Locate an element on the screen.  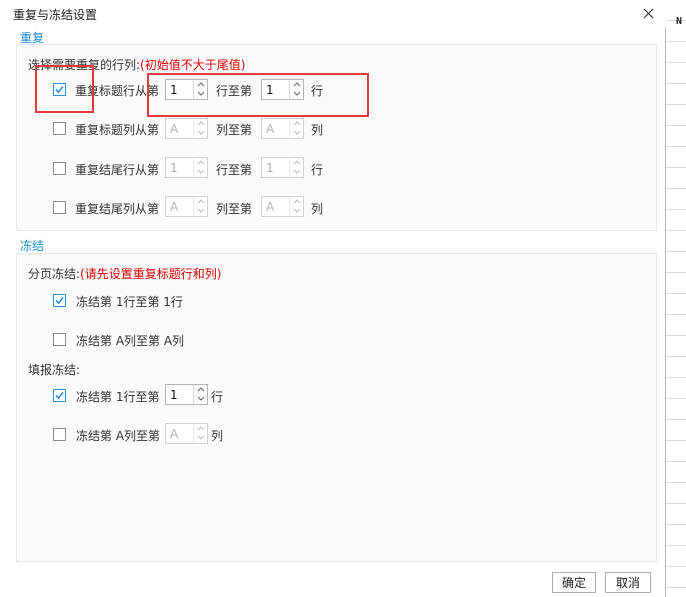
repeat-title-col-from-spinner: A is located at coordinates (186, 128).